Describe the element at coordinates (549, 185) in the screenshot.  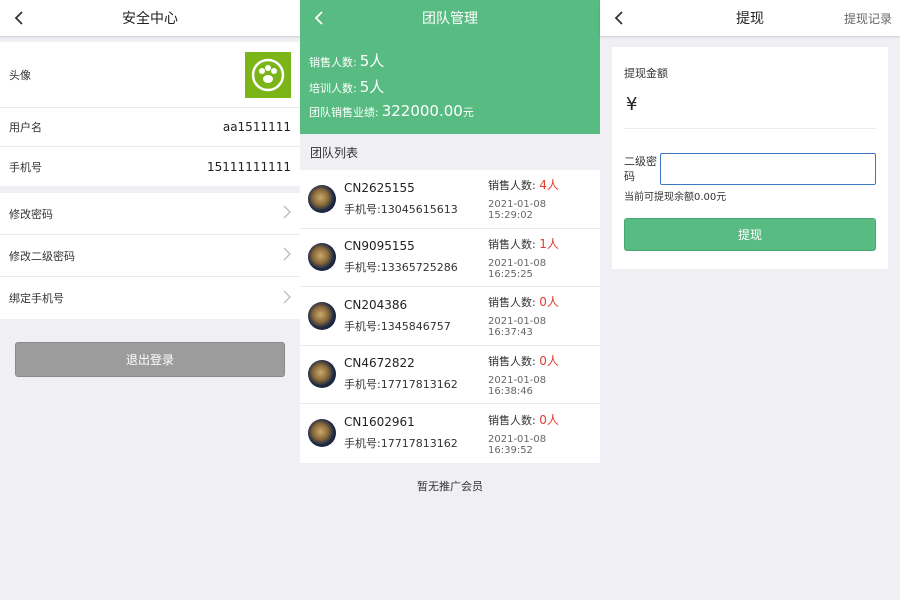
I see `member-sales-value: 4人` at that location.